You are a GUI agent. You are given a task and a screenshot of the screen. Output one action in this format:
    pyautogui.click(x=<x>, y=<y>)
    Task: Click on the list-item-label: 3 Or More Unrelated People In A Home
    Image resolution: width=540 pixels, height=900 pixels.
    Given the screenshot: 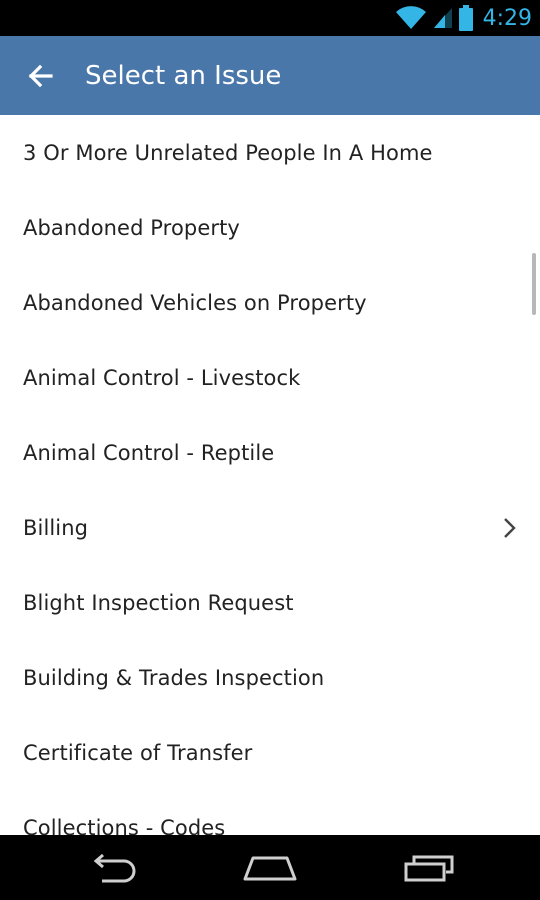 What is the action you would take?
    pyautogui.click(x=228, y=152)
    